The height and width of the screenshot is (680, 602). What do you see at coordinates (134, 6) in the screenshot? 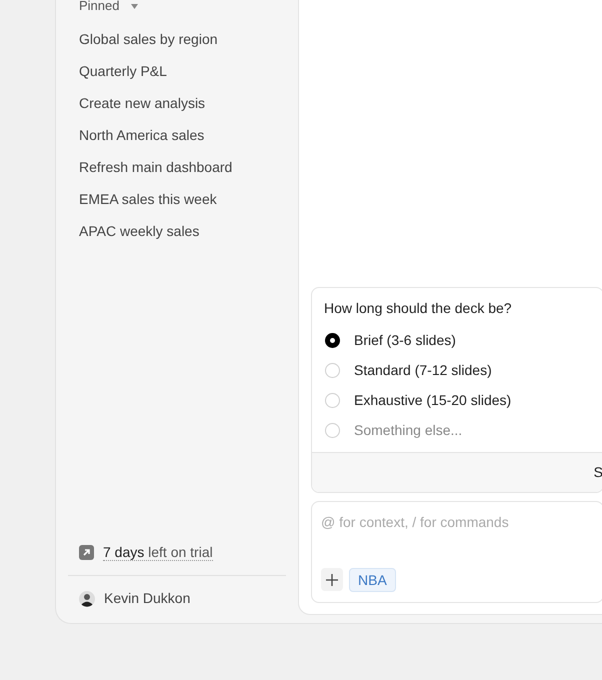
I see `caret-icon` at bounding box center [134, 6].